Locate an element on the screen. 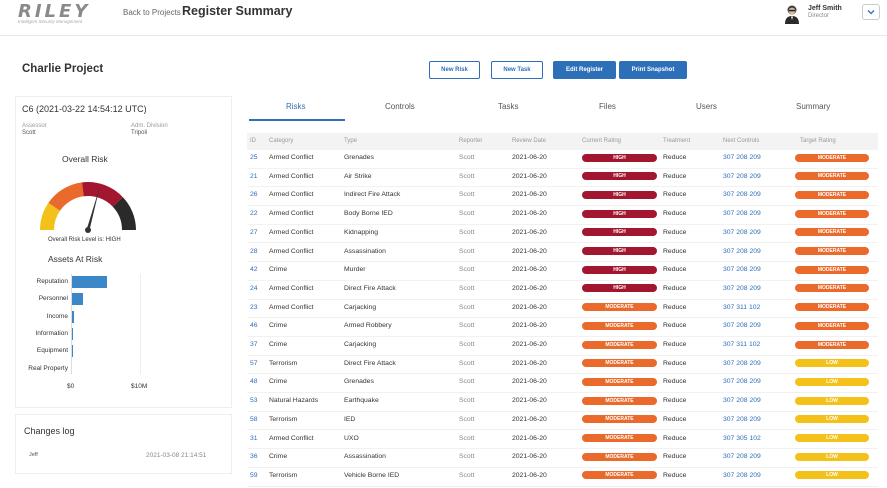 This screenshot has width=887, height=488. changes-log-title: Changes log is located at coordinates (49, 431).